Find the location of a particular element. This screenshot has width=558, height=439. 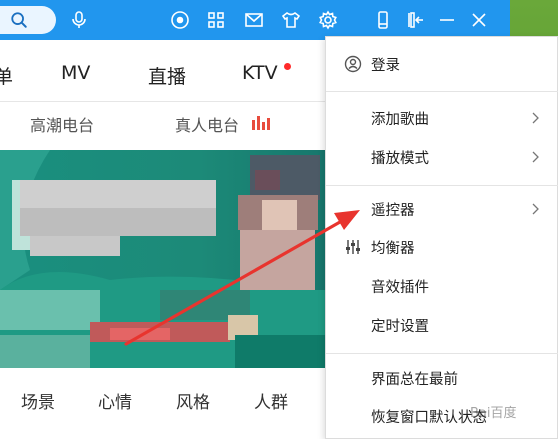

title-bar is located at coordinates (255, 20).